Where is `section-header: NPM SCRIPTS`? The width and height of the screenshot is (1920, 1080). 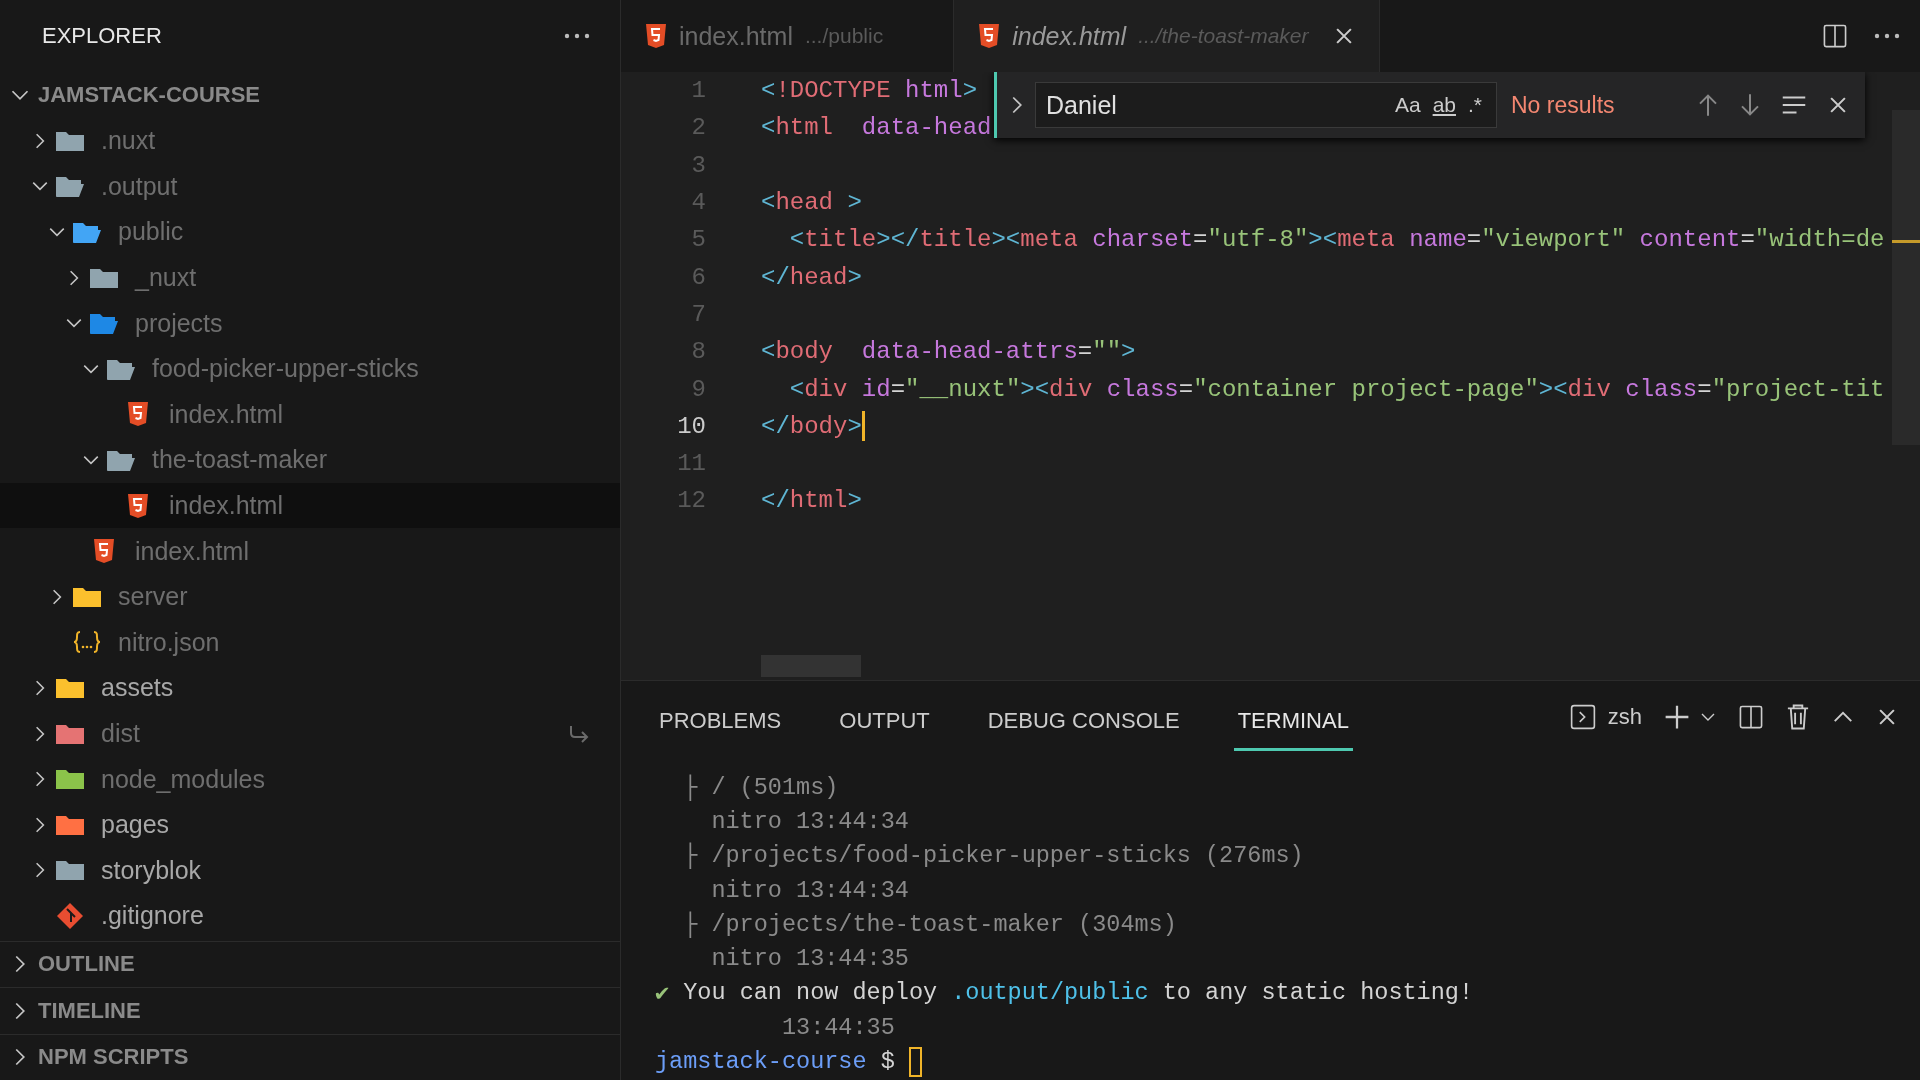 section-header: NPM SCRIPTS is located at coordinates (310, 1056).